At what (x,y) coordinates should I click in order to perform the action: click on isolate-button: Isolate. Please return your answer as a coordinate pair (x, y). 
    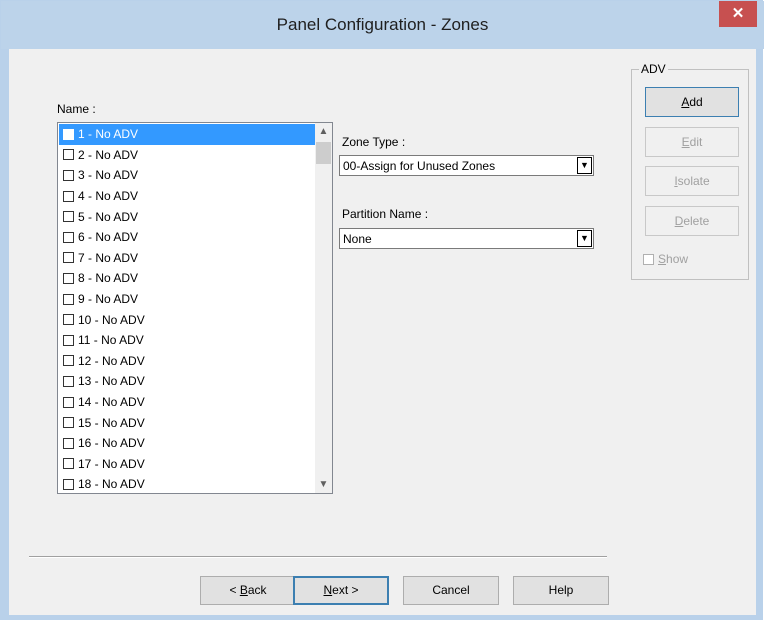
    Looking at the image, I should click on (692, 181).